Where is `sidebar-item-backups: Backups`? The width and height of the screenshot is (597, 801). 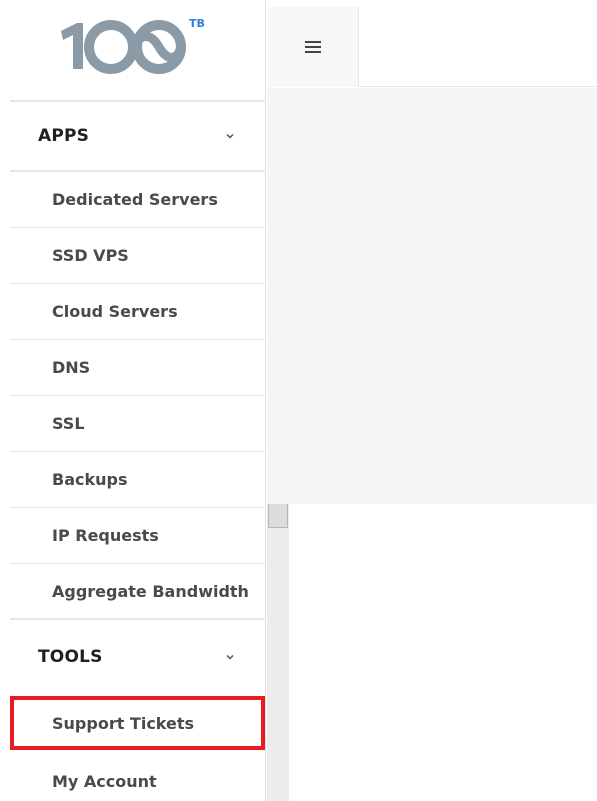
sidebar-item-backups: Backups is located at coordinates (138, 480).